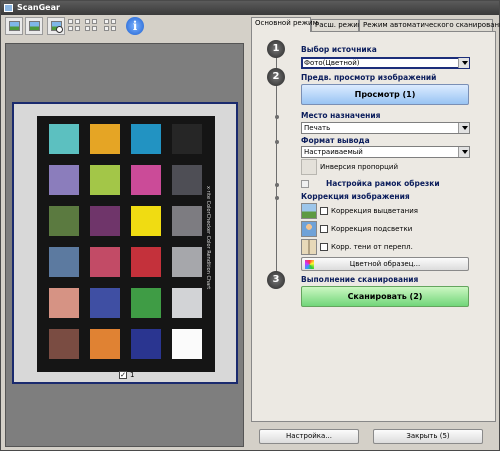 This screenshot has width=500, height=451. Describe the element at coordinates (92, 26) in the screenshot. I see `multi-crop-grid-button` at that location.